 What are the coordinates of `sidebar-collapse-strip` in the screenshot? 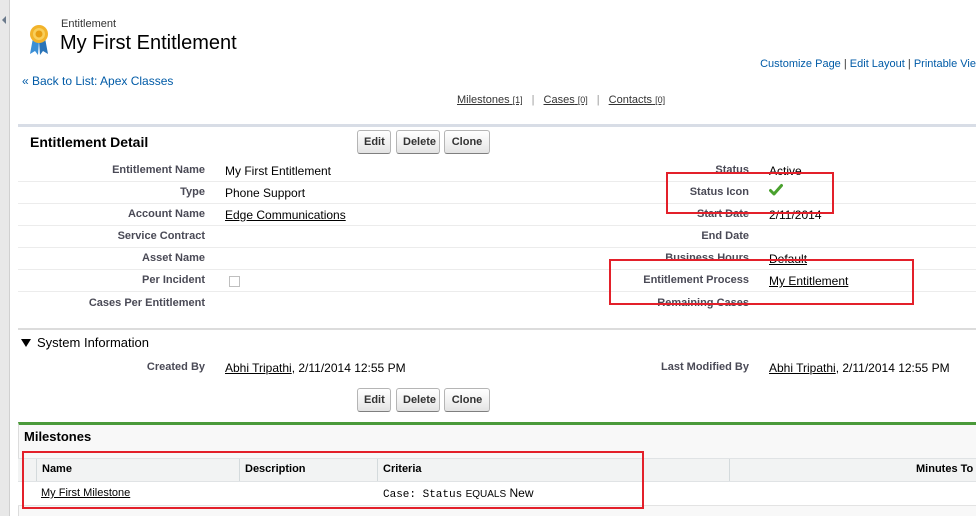 It's located at (5, 258).